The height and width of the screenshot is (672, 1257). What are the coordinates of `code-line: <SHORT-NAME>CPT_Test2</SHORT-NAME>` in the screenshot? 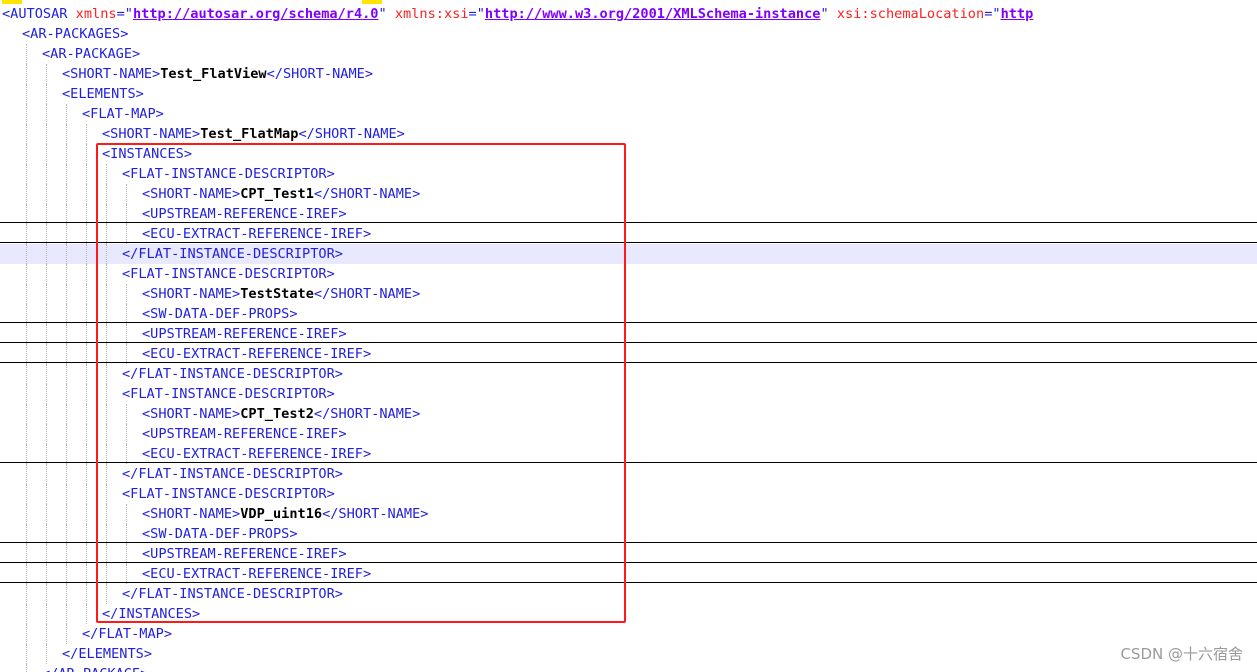 It's located at (628, 414).